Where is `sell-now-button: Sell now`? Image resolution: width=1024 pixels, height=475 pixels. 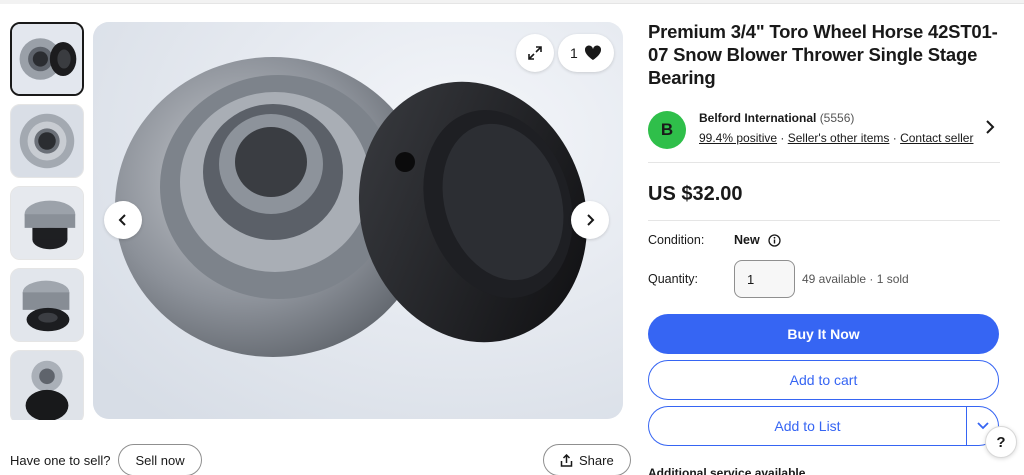
sell-now-button: Sell now is located at coordinates (160, 459).